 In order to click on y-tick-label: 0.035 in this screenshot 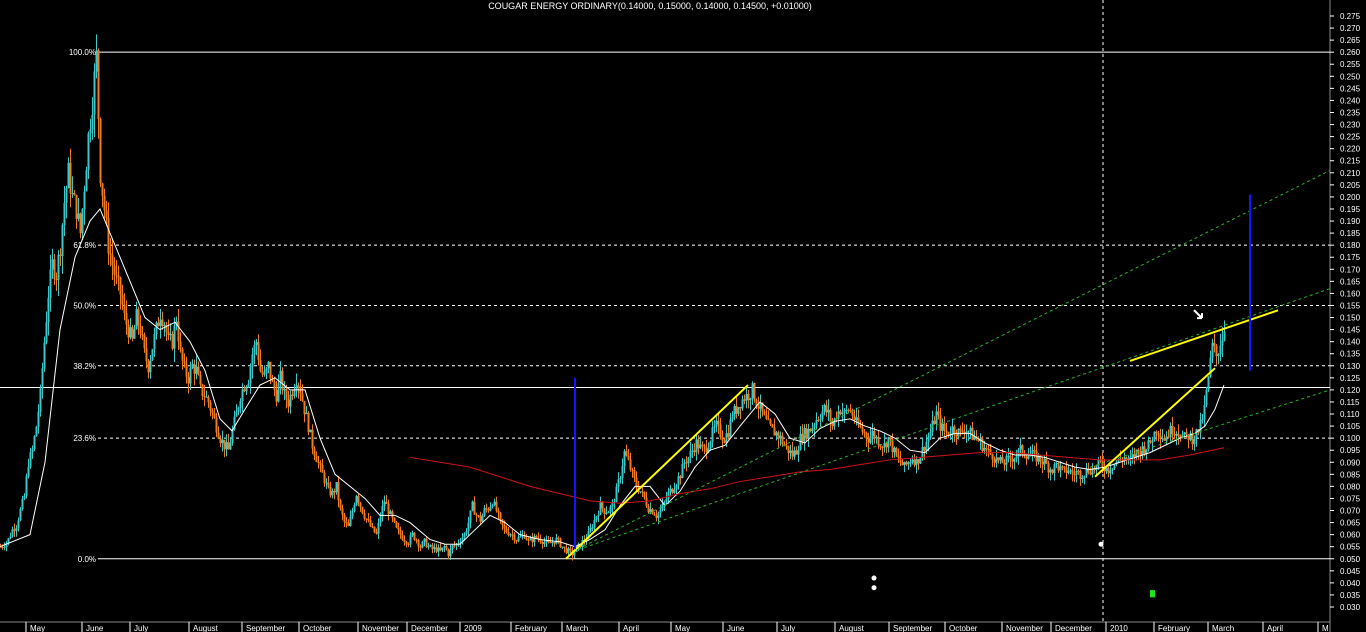, I will do `click(1350, 595)`.